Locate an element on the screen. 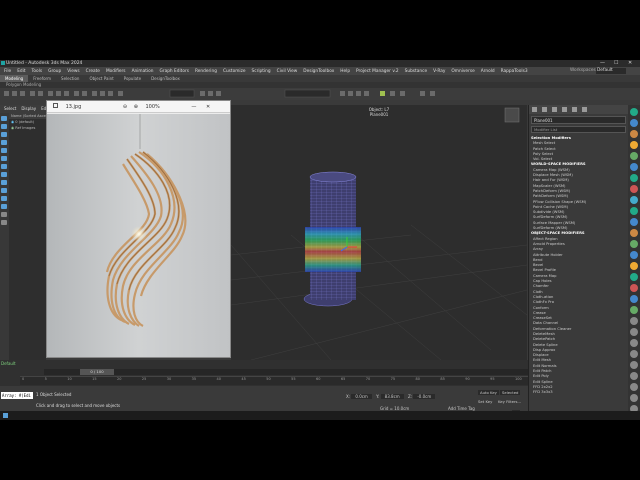  z-coordinate: -0.0cm is located at coordinates (424, 396).